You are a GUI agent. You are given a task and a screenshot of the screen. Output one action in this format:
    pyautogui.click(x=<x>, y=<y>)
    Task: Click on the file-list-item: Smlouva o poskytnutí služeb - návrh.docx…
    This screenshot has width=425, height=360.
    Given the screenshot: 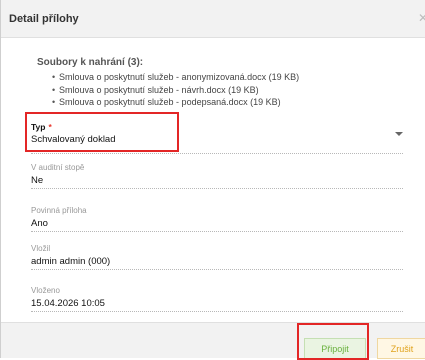 What is the action you would take?
    pyautogui.click(x=179, y=90)
    